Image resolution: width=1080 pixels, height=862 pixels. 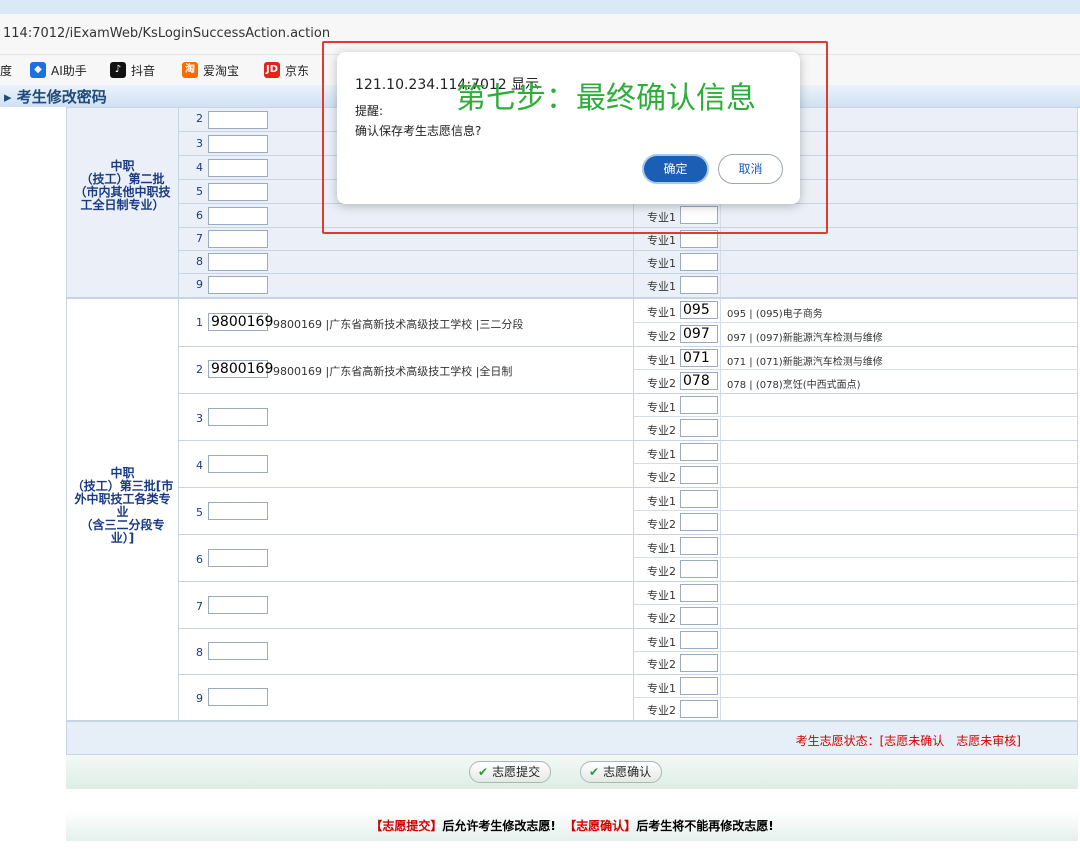 I want to click on row-number: 8, so click(x=199, y=652).